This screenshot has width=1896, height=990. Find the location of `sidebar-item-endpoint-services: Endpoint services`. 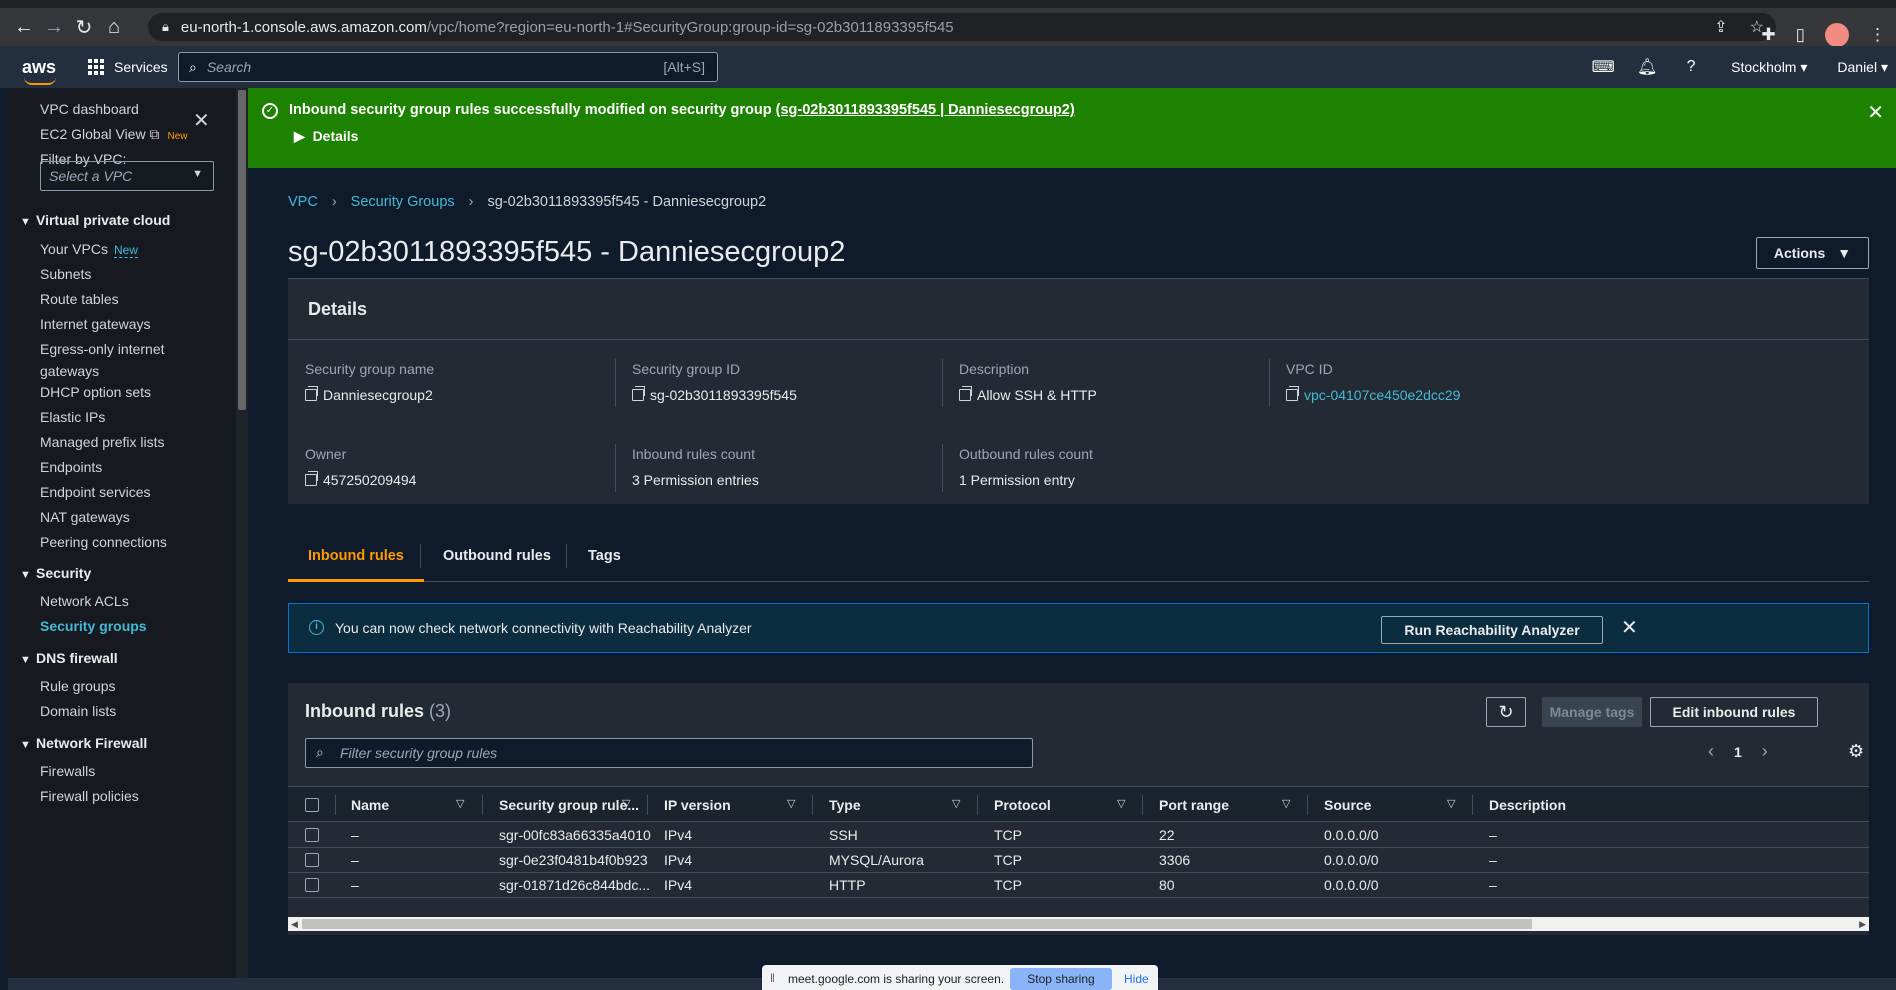

sidebar-item-endpoint-services: Endpoint services is located at coordinates (95, 492).